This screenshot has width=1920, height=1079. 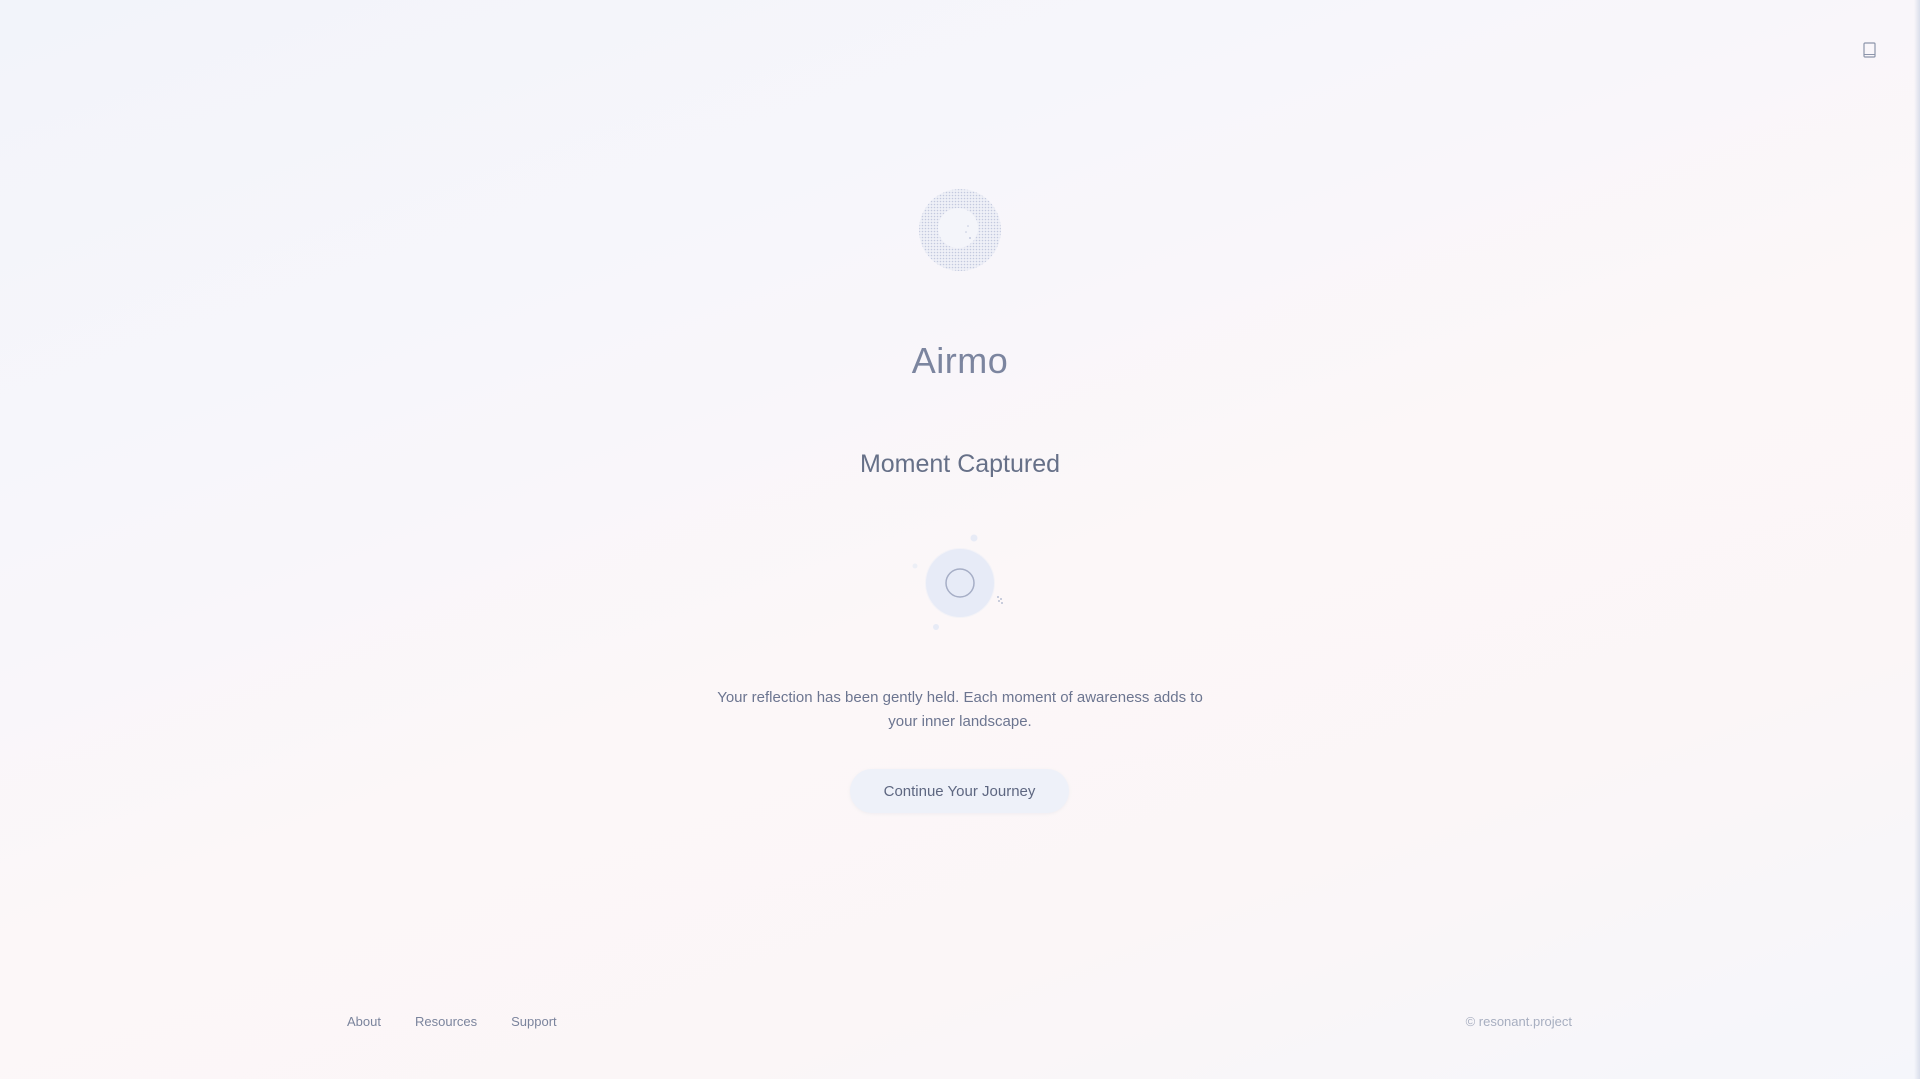 What do you see at coordinates (446, 1021) in the screenshot?
I see `footer-link-resources: Resources` at bounding box center [446, 1021].